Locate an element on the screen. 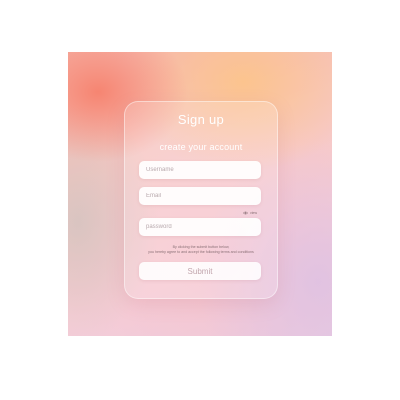  form-title: Sign up is located at coordinates (201, 119).